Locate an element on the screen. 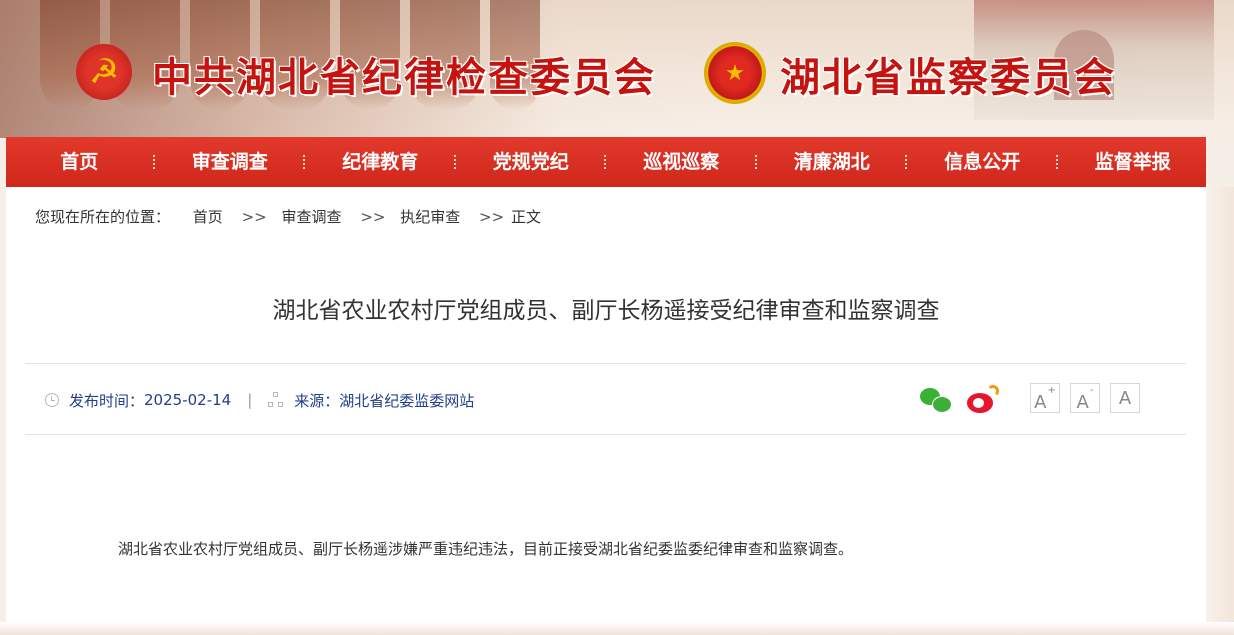 This screenshot has height=635, width=1234. font-decrease-button: A- is located at coordinates (1085, 398).